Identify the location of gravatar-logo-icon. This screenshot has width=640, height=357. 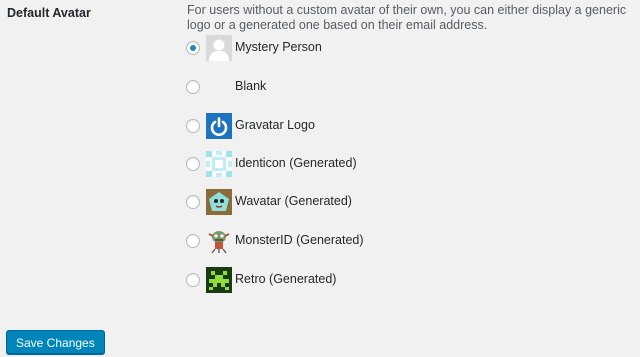
(219, 126).